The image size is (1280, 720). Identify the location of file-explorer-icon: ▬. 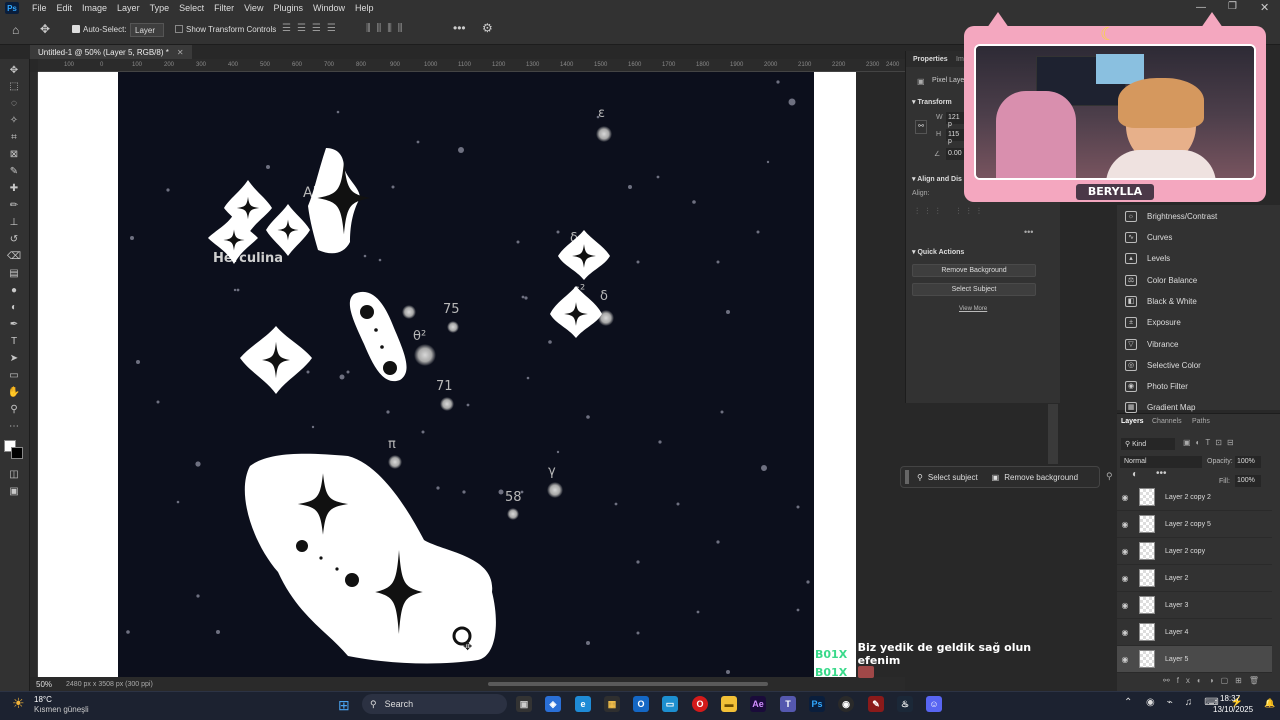
(729, 704).